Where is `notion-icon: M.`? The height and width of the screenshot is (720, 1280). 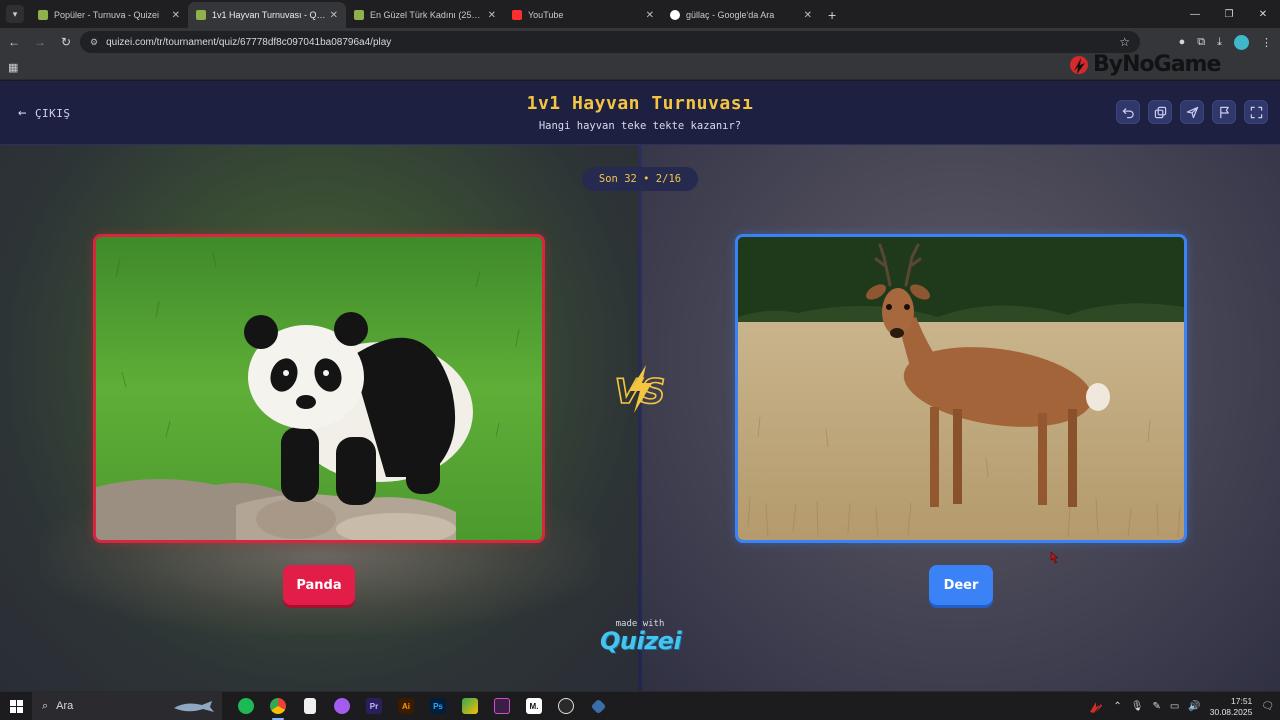 notion-icon: M. is located at coordinates (534, 706).